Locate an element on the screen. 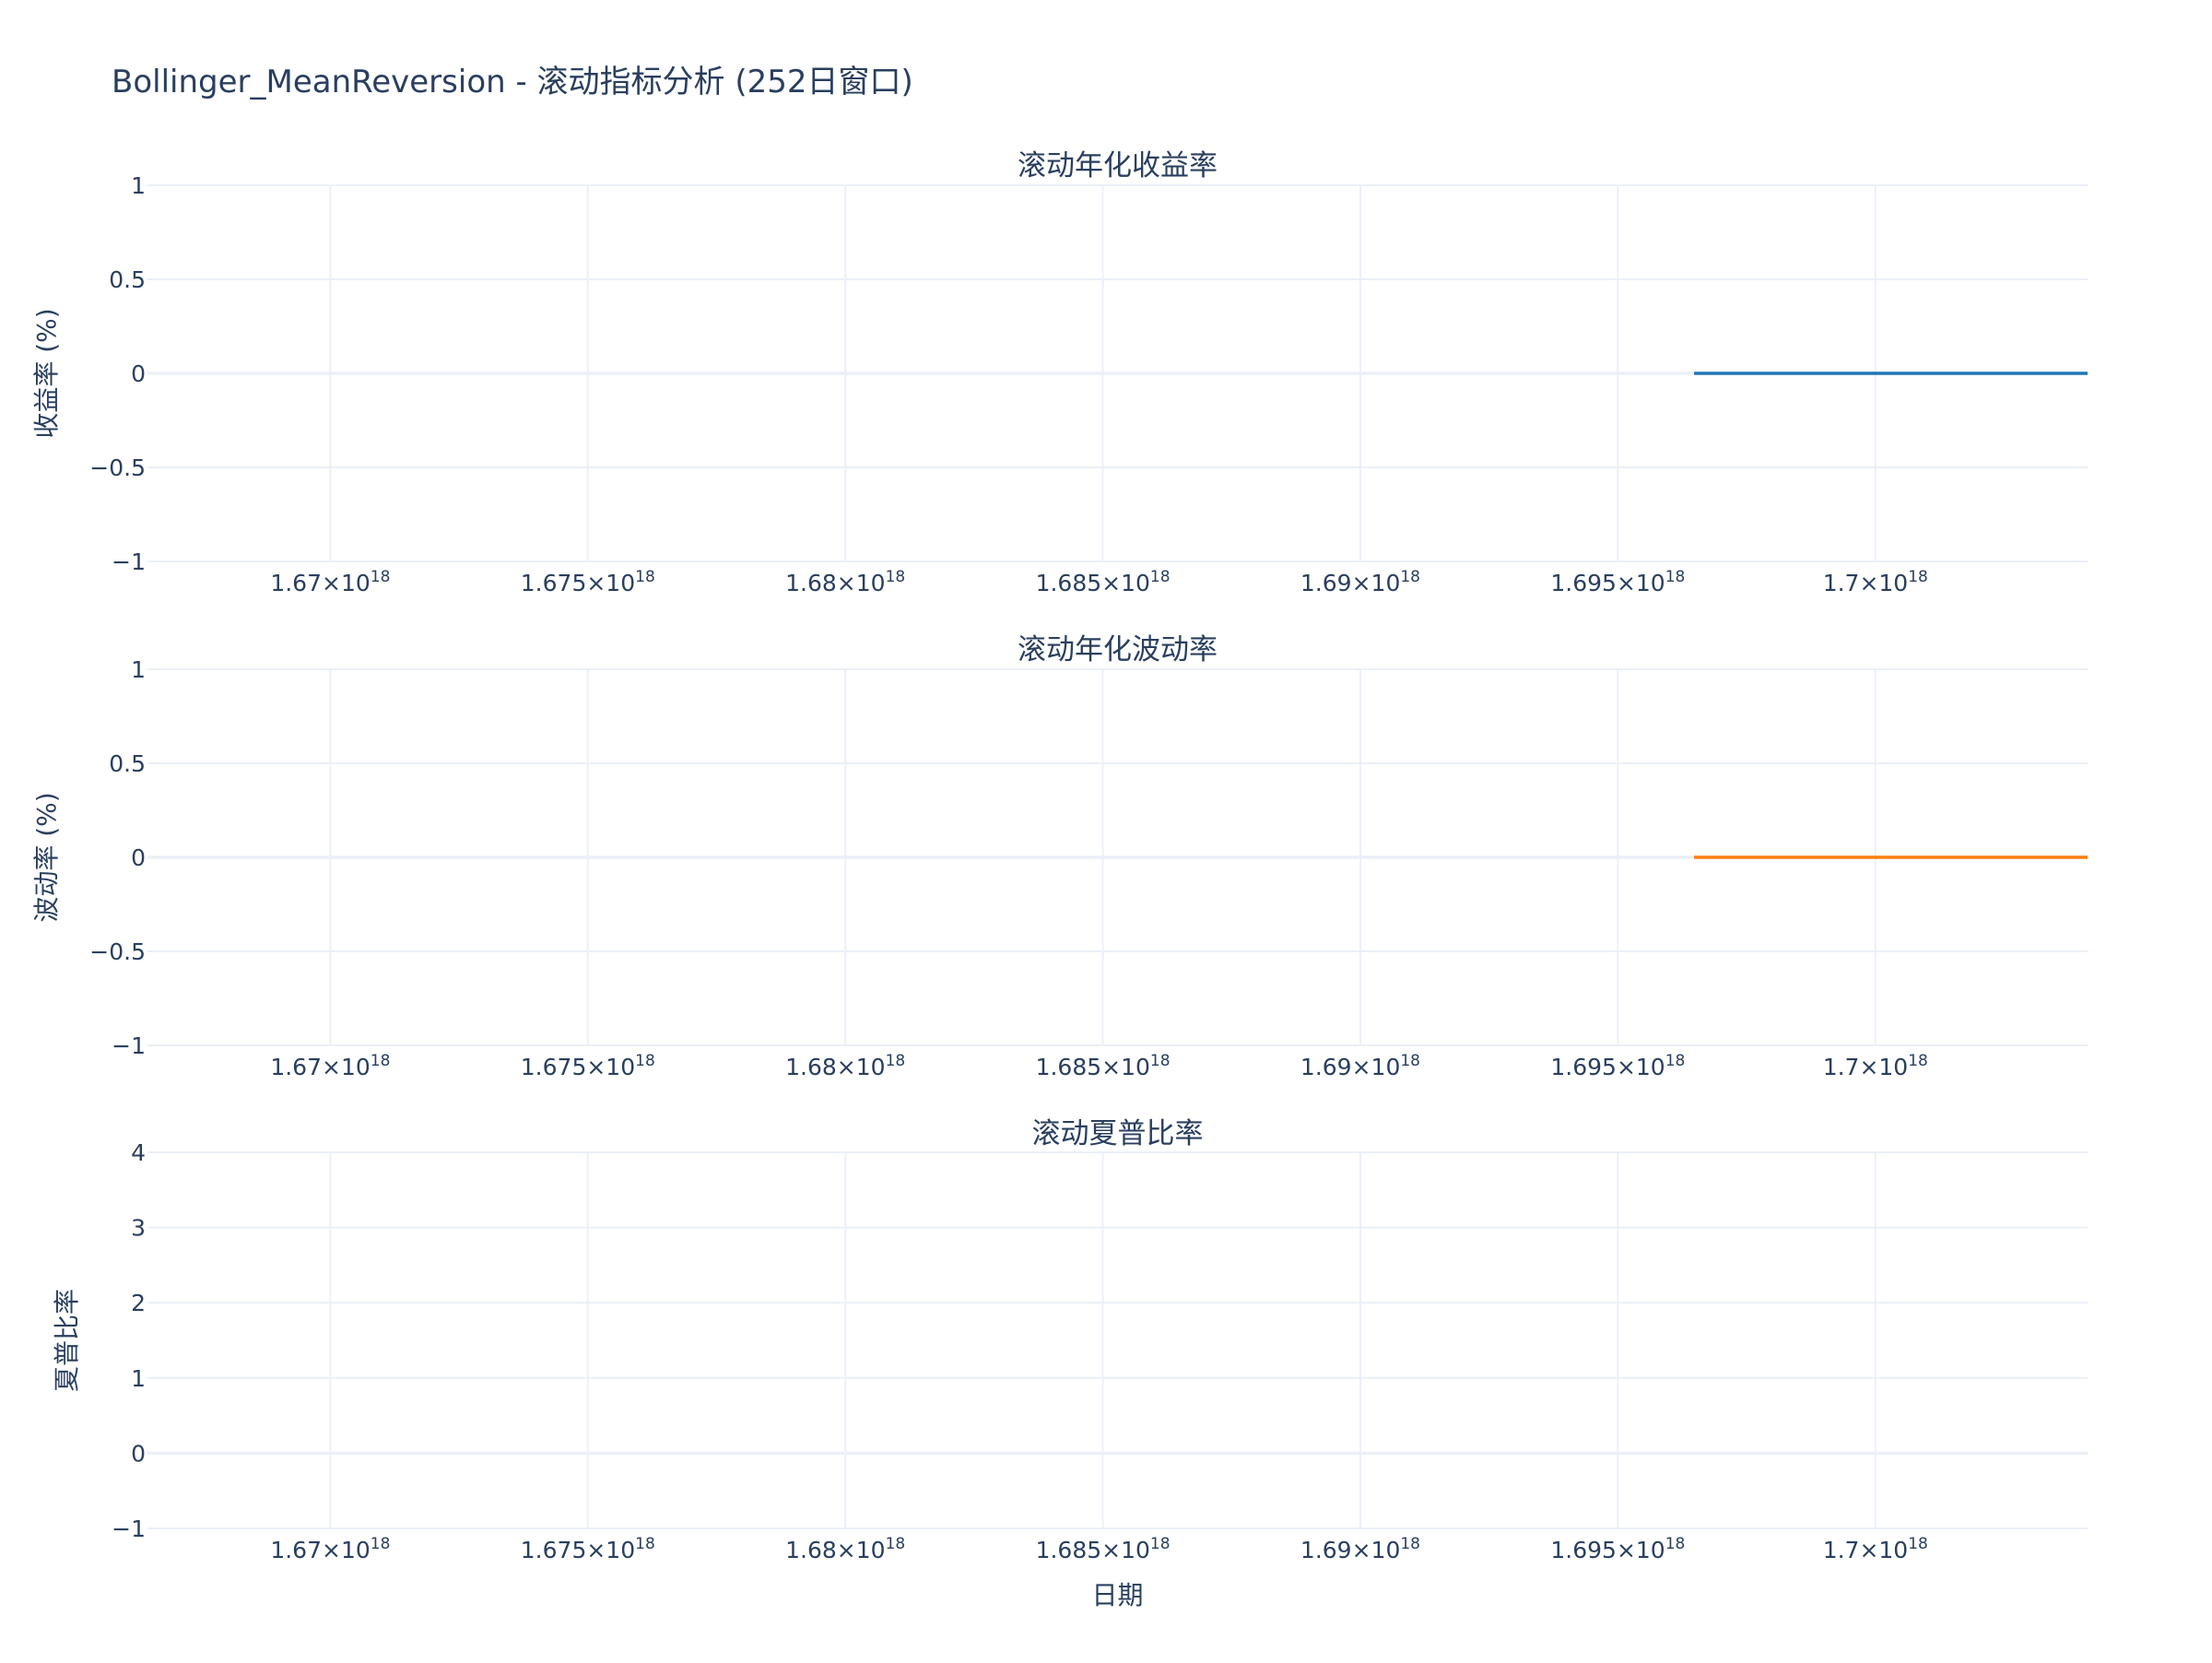 The height and width of the screenshot is (1663, 2212). subplot-title: 滚动夏普比率 is located at coordinates (1118, 1133).